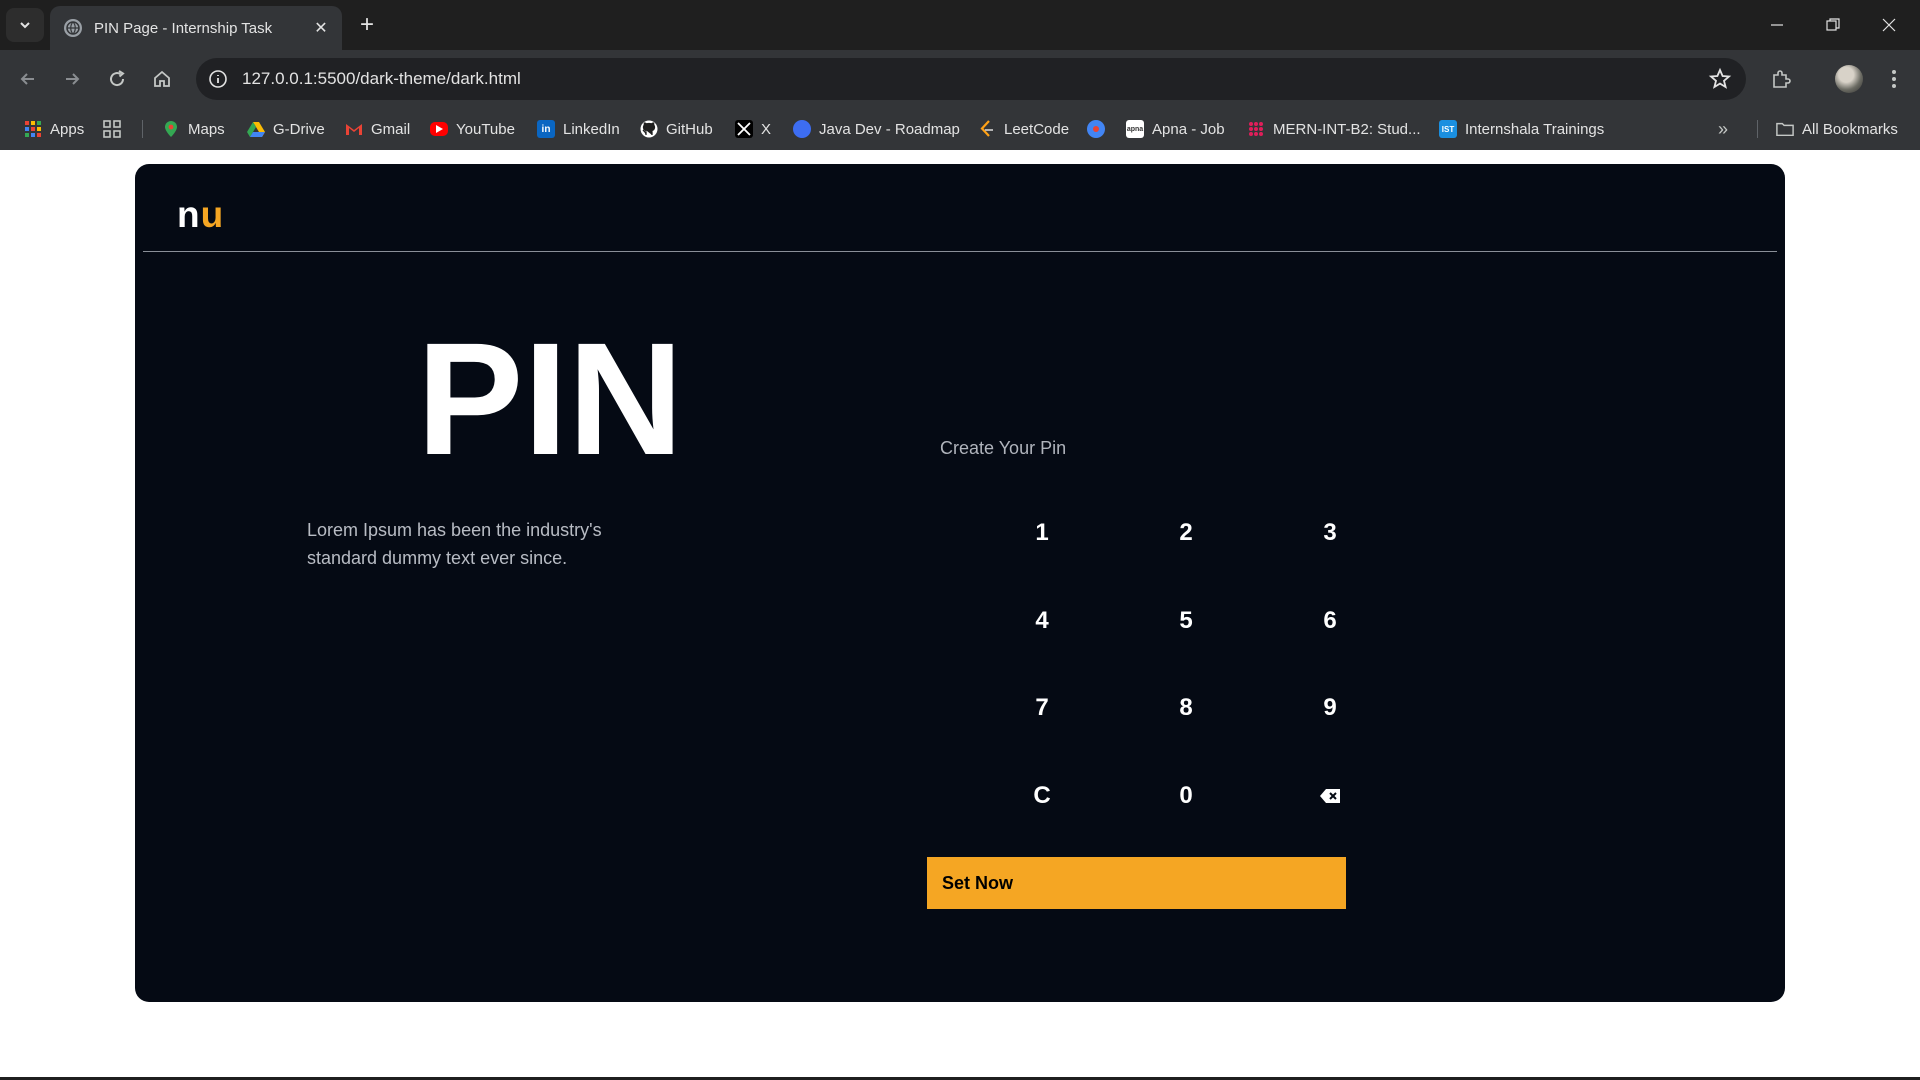  Describe the element at coordinates (1894, 79) in the screenshot. I see `more-menu-icon` at that location.